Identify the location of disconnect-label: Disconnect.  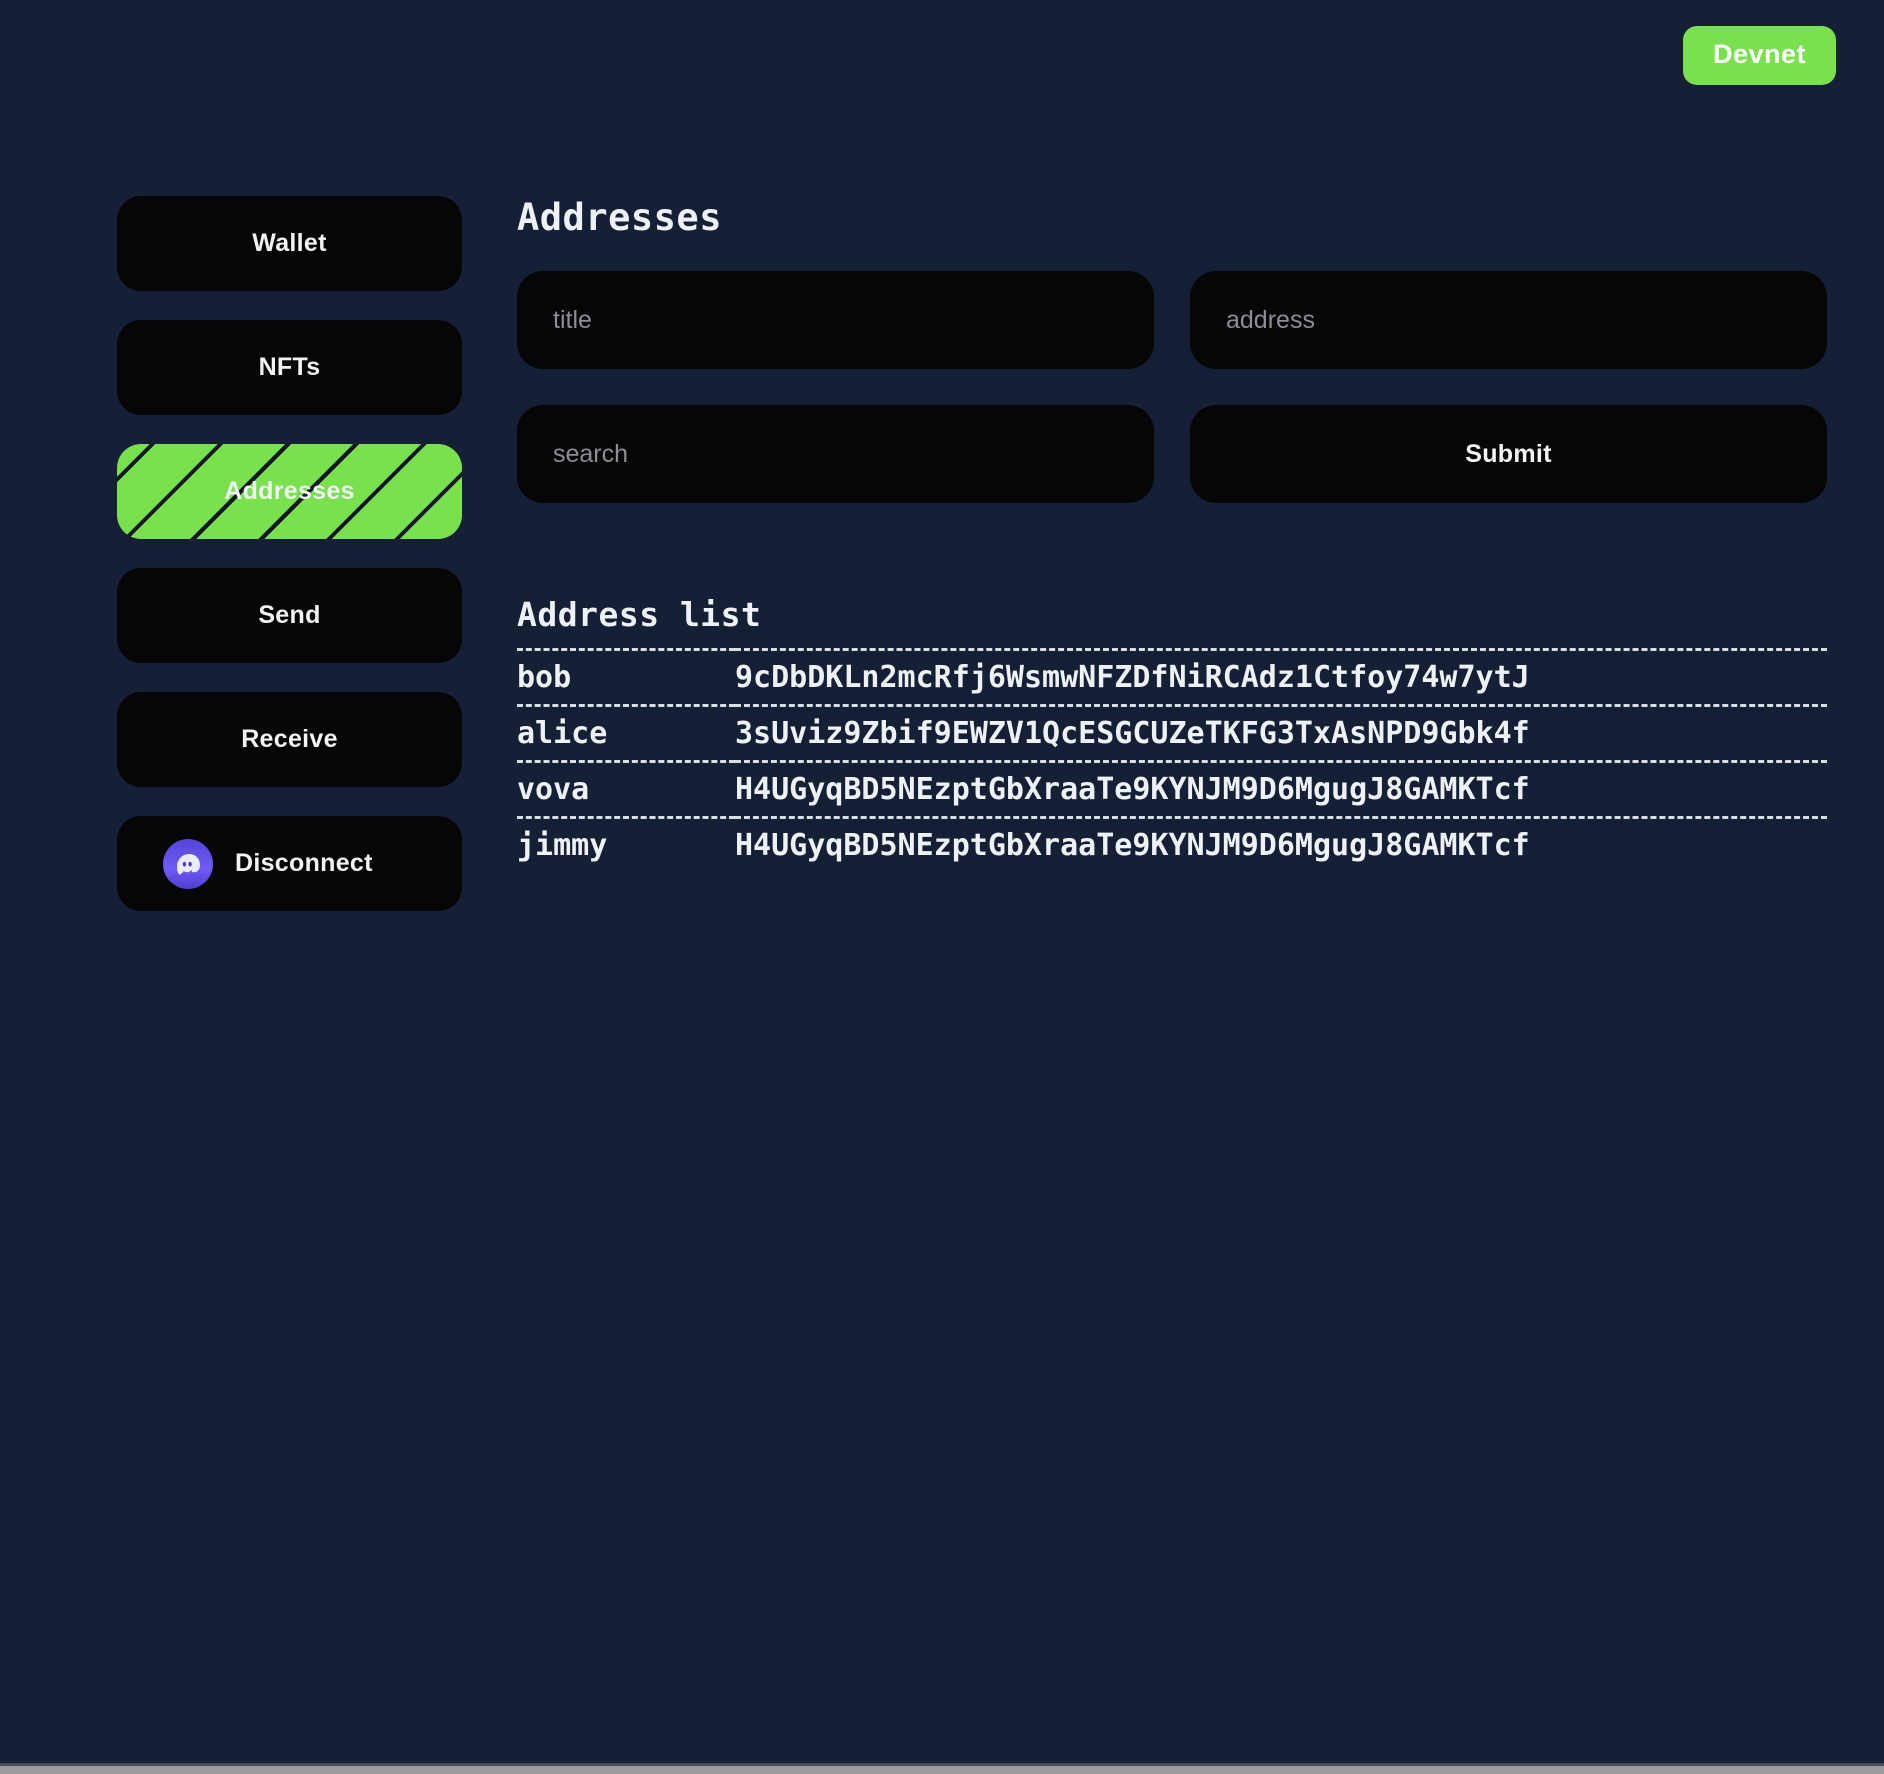
(304, 863).